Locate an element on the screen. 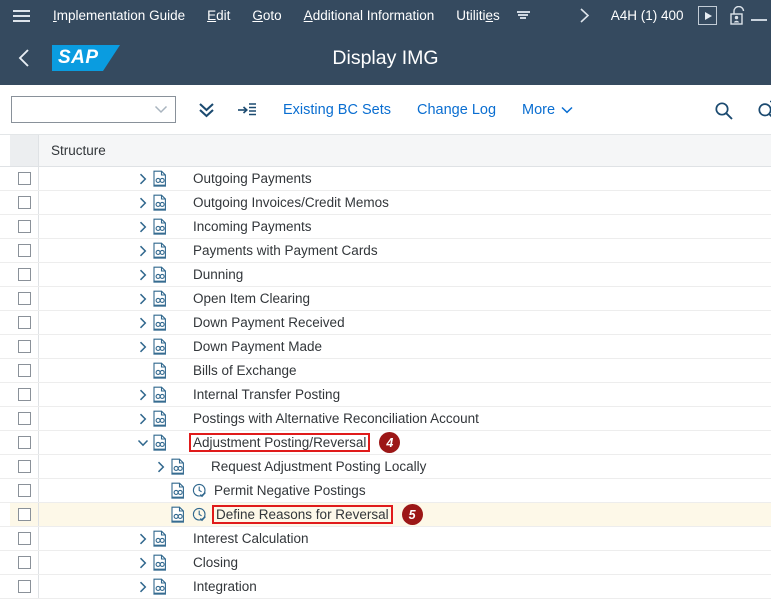 This screenshot has height=607, width=771. table-row: Request Adjustment Posting Locally is located at coordinates (385, 467).